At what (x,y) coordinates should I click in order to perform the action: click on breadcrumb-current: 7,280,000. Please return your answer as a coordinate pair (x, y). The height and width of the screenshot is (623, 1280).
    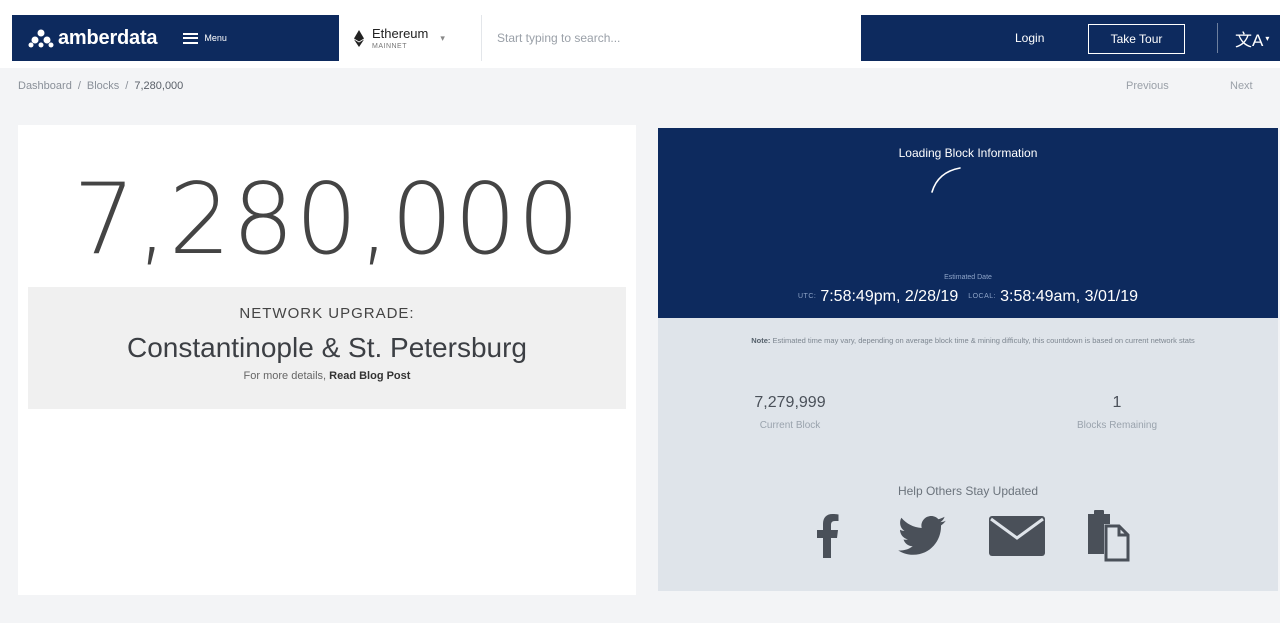
    Looking at the image, I should click on (159, 86).